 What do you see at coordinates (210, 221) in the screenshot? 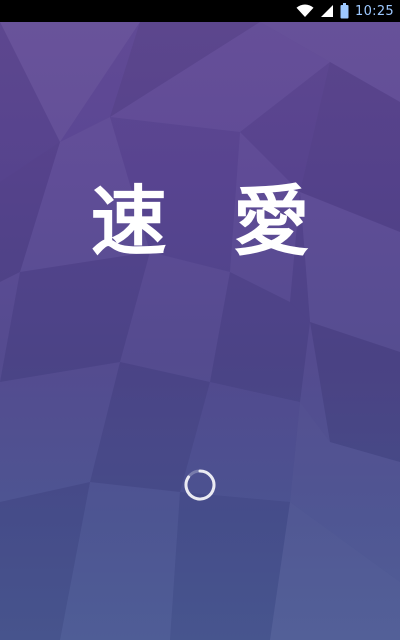
I see `app-title: 速 愛` at bounding box center [210, 221].